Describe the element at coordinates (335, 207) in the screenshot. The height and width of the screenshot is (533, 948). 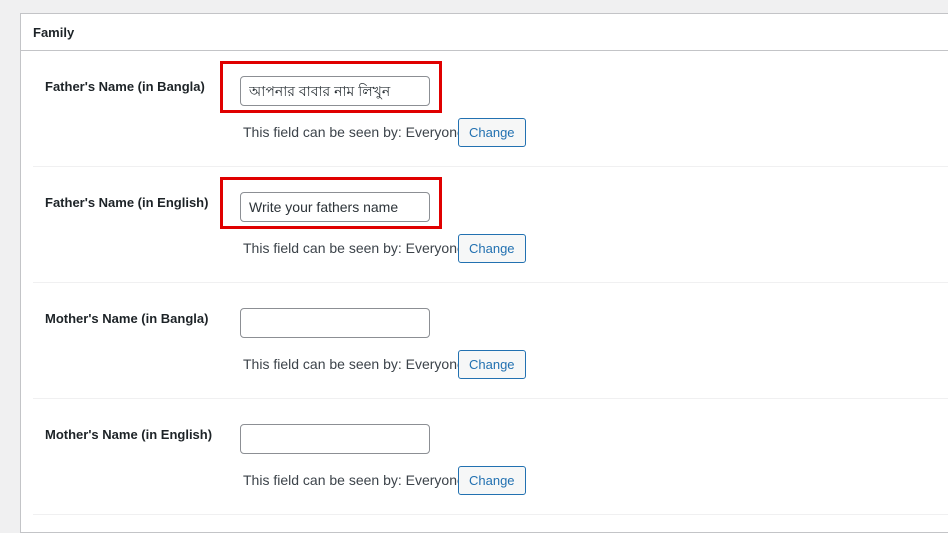
I see `father-name-english-input` at that location.